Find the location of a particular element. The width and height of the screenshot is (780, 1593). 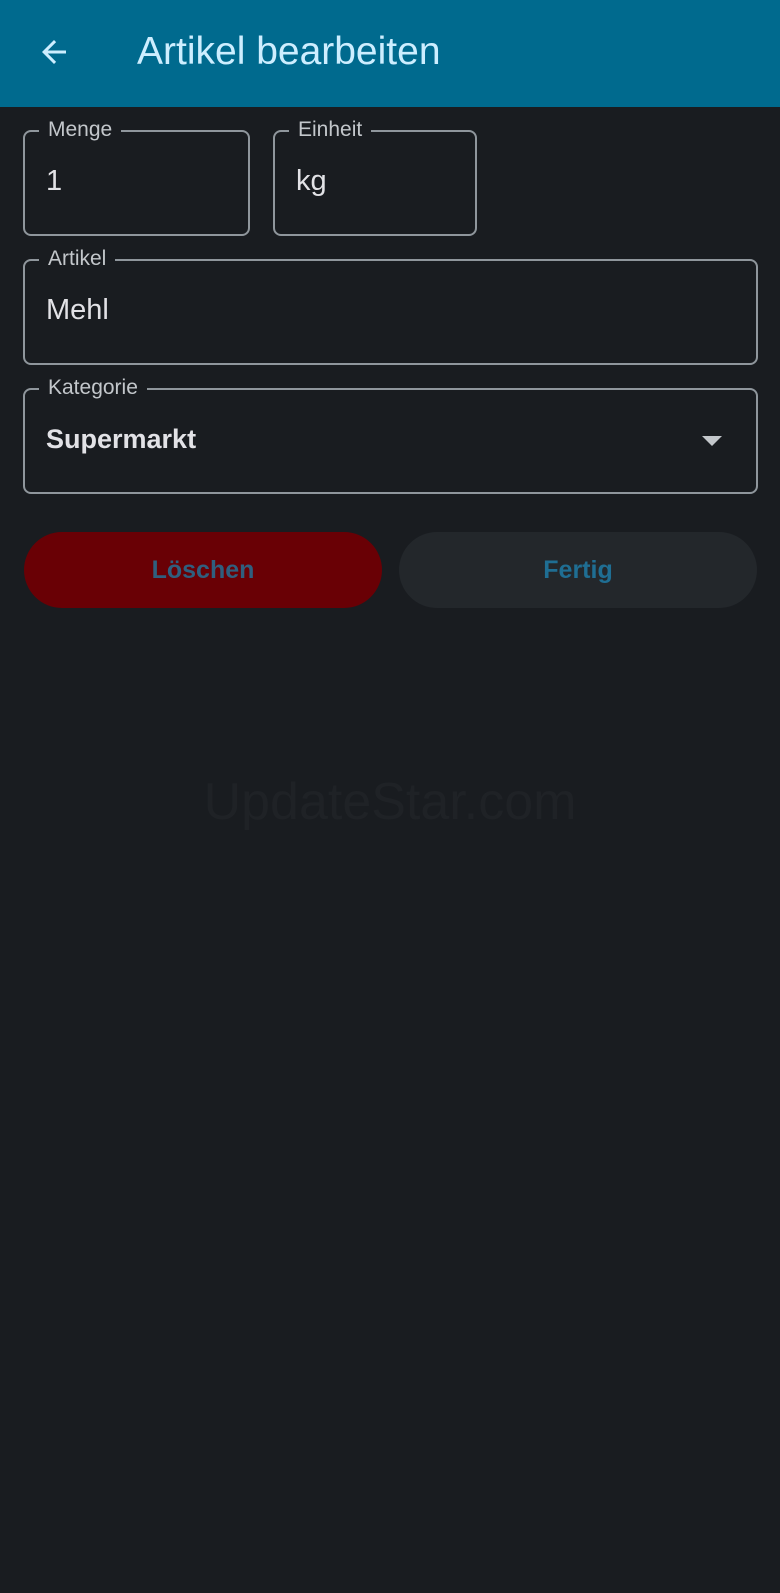

item-value: Mehl is located at coordinates (77, 310).